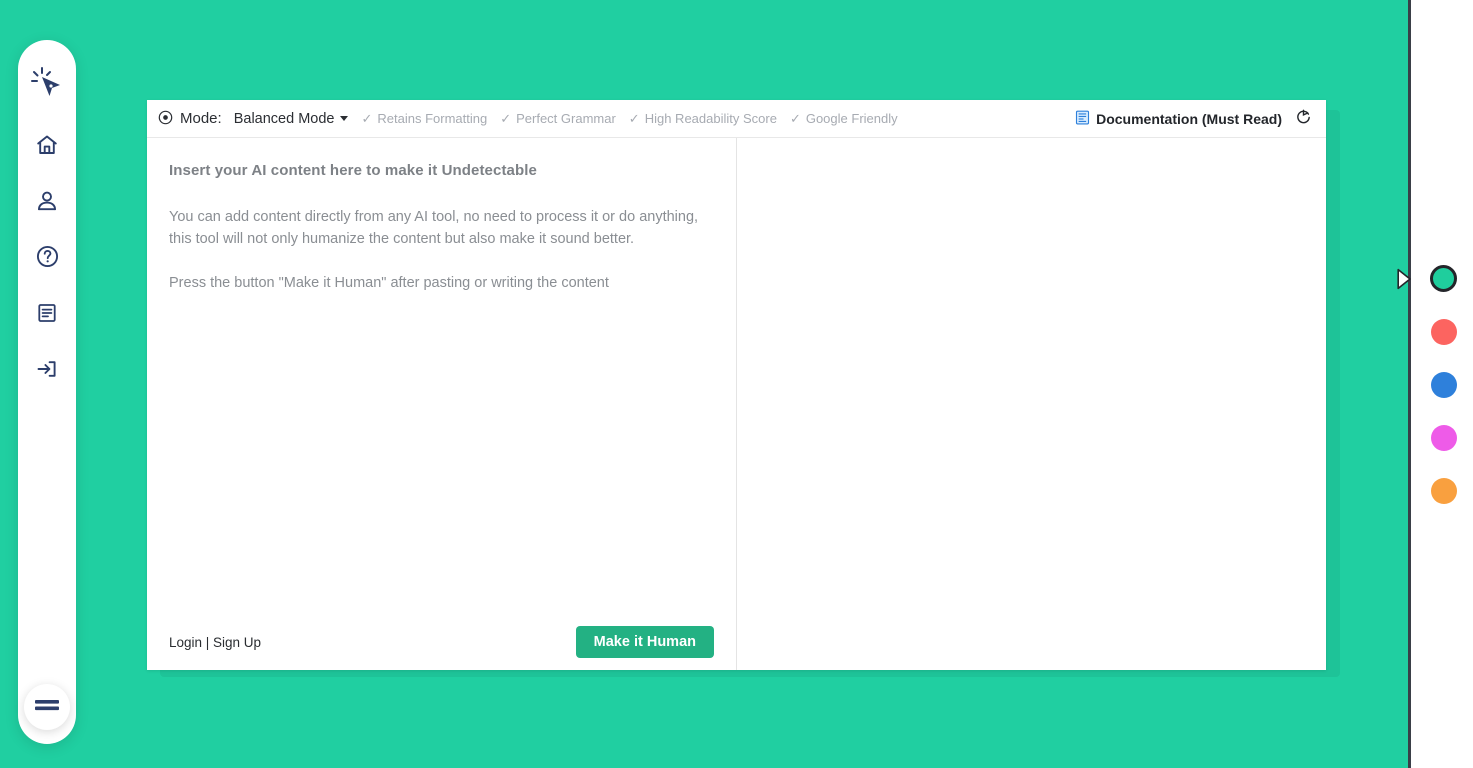  What do you see at coordinates (1443, 332) in the screenshot?
I see `color-swatch-red` at bounding box center [1443, 332].